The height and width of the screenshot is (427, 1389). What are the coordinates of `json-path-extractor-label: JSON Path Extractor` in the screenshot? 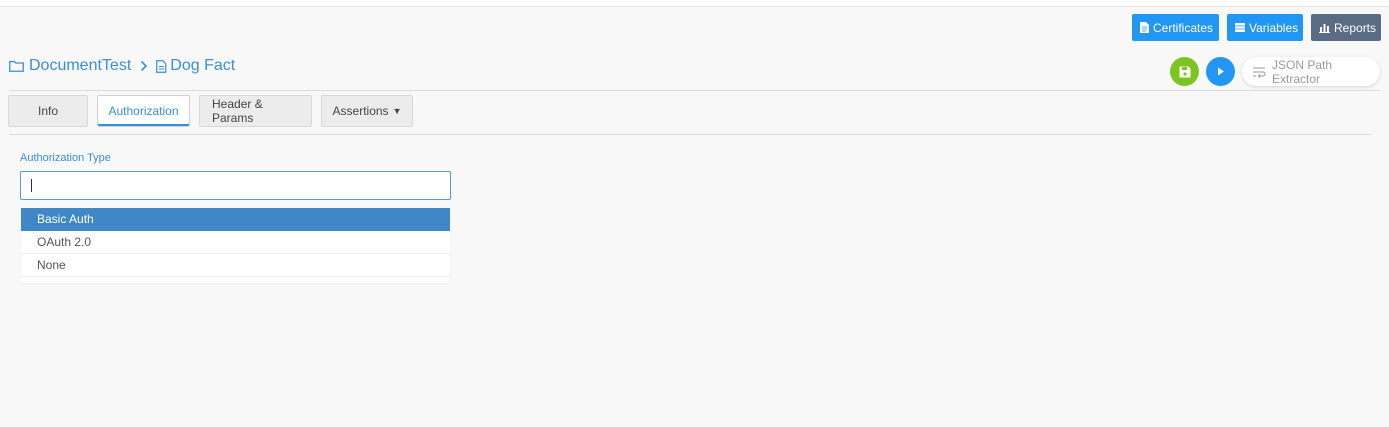 It's located at (1302, 71).